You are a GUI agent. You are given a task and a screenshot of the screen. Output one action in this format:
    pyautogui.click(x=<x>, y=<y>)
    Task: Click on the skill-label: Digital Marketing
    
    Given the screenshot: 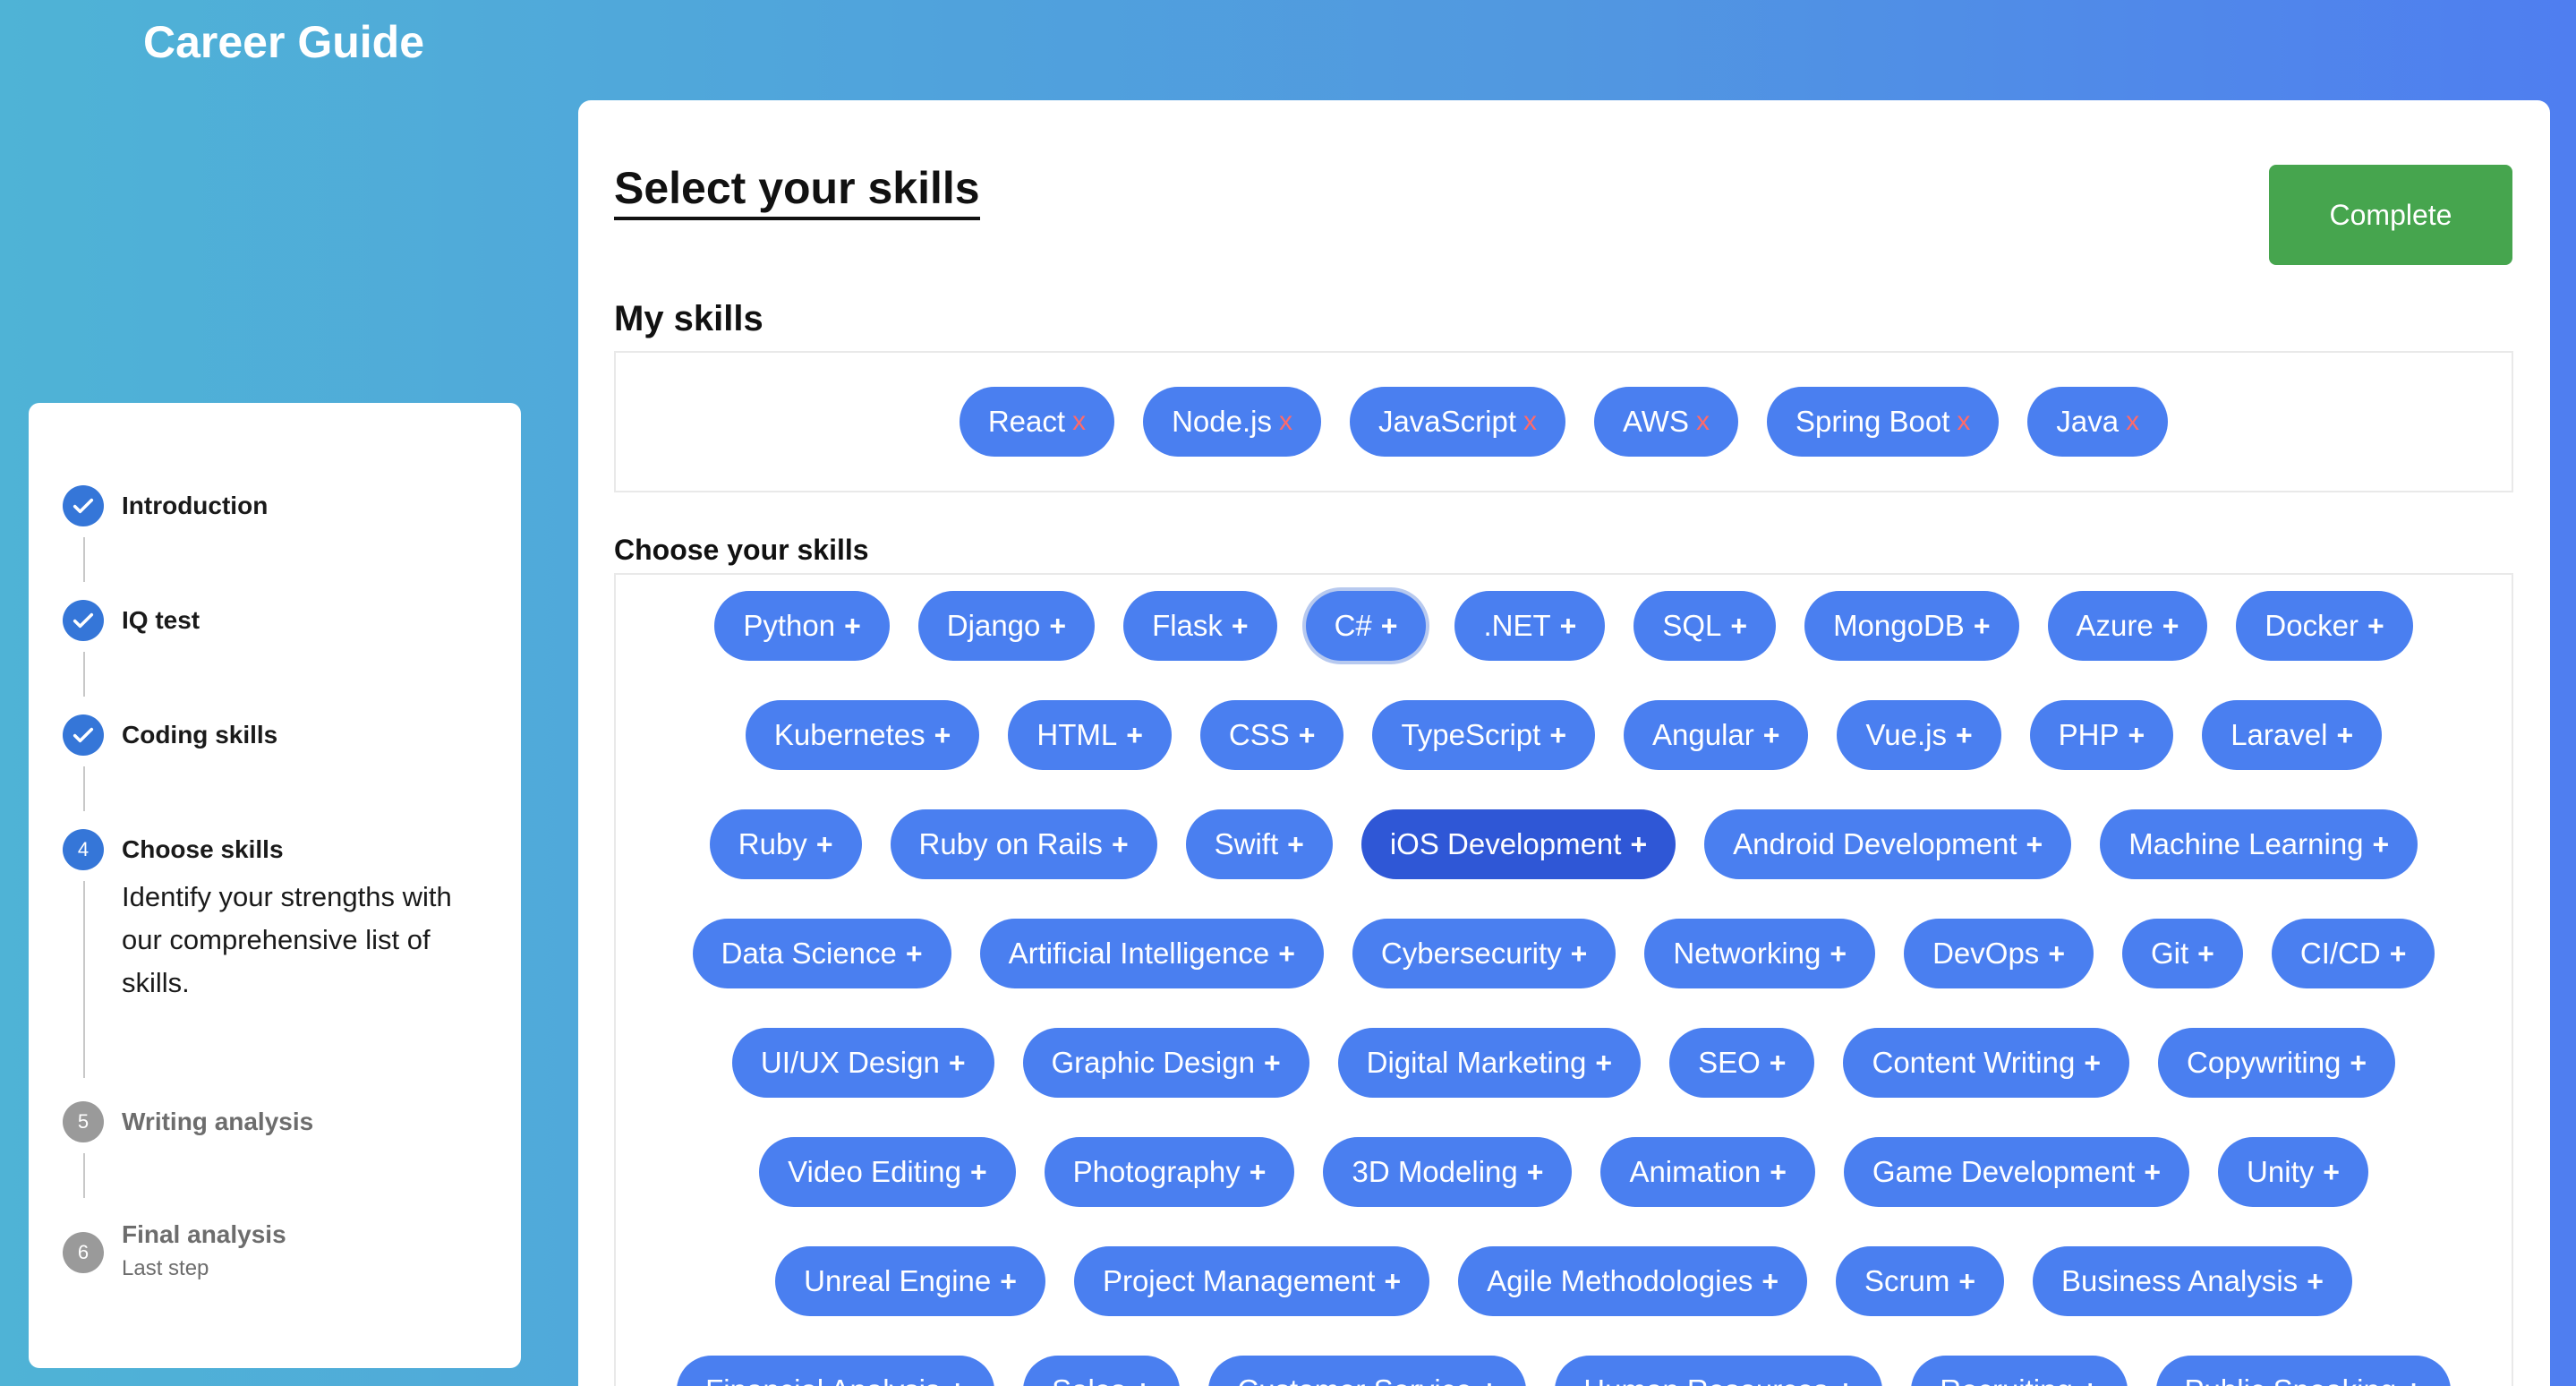 What is the action you would take?
    pyautogui.click(x=1476, y=1062)
    